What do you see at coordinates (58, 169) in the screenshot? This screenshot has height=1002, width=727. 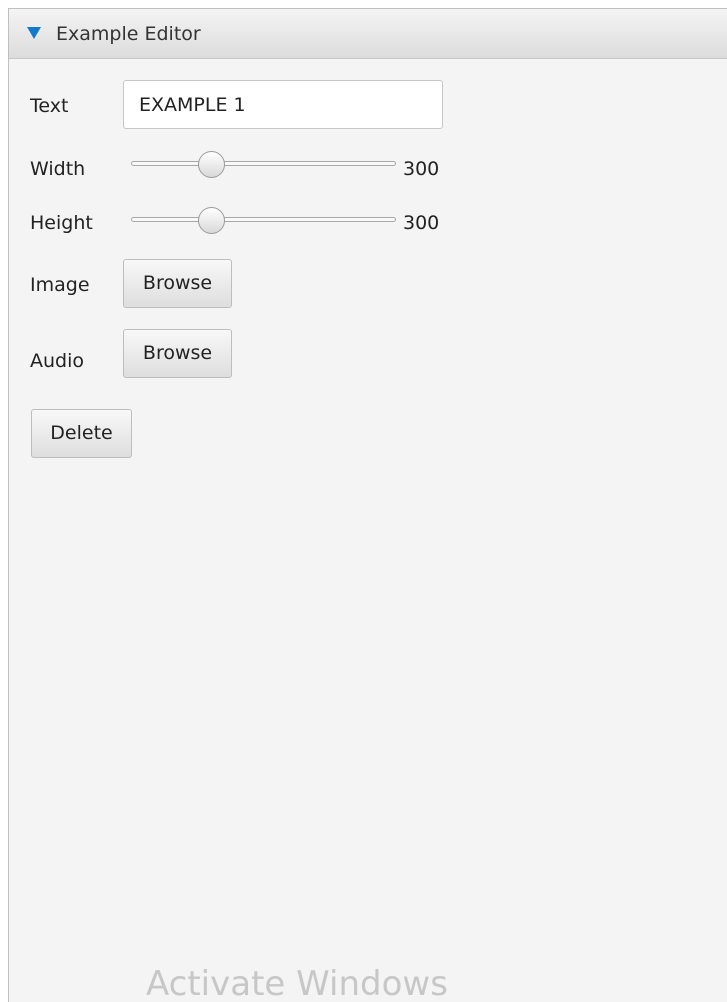 I see `width-label: Width` at bounding box center [58, 169].